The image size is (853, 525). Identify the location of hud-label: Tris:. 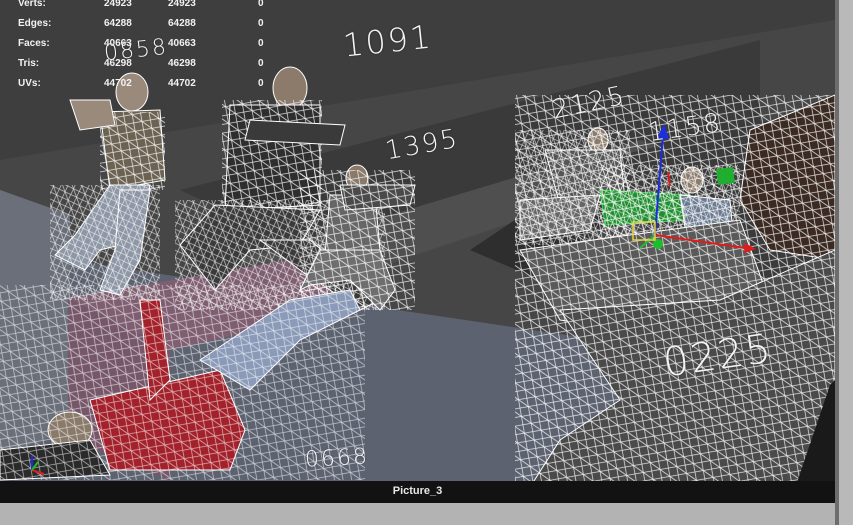
(29, 63).